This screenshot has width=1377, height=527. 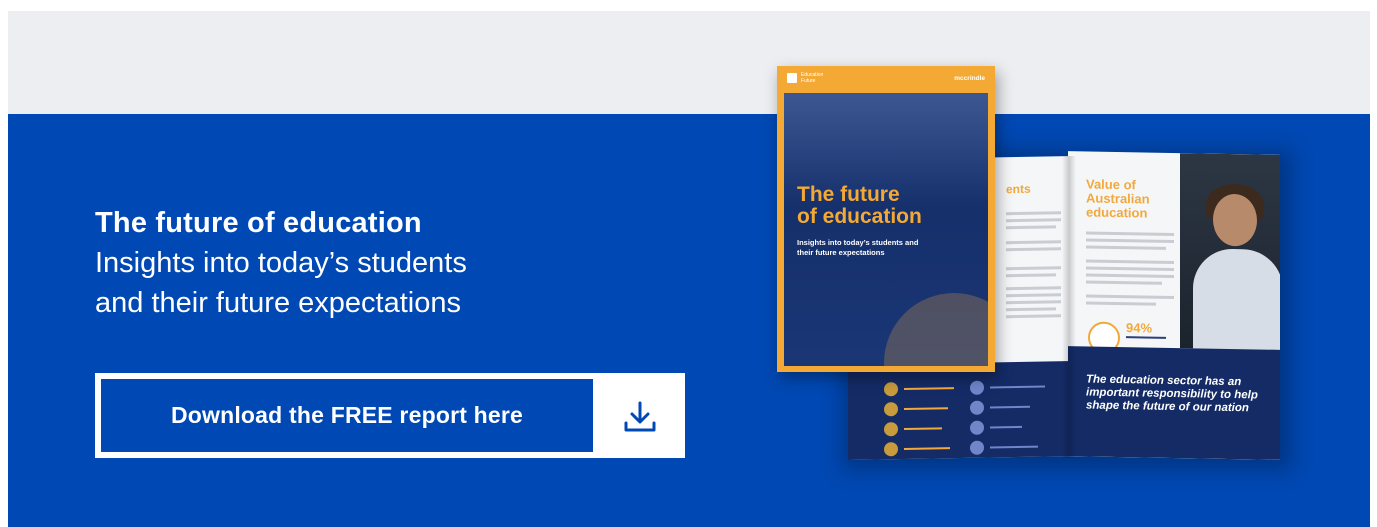 What do you see at coordinates (1235, 220) in the screenshot?
I see `teacher-face` at bounding box center [1235, 220].